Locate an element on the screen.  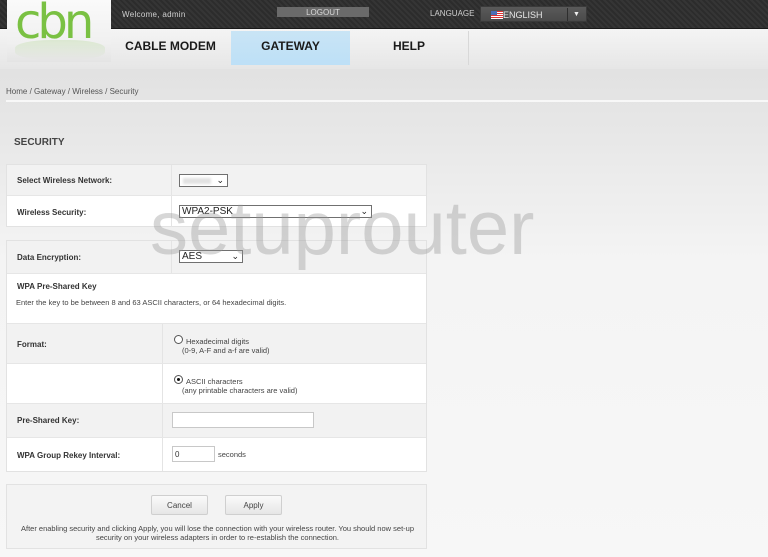
select-network-label: Select Wireless Network: is located at coordinates (65, 180).